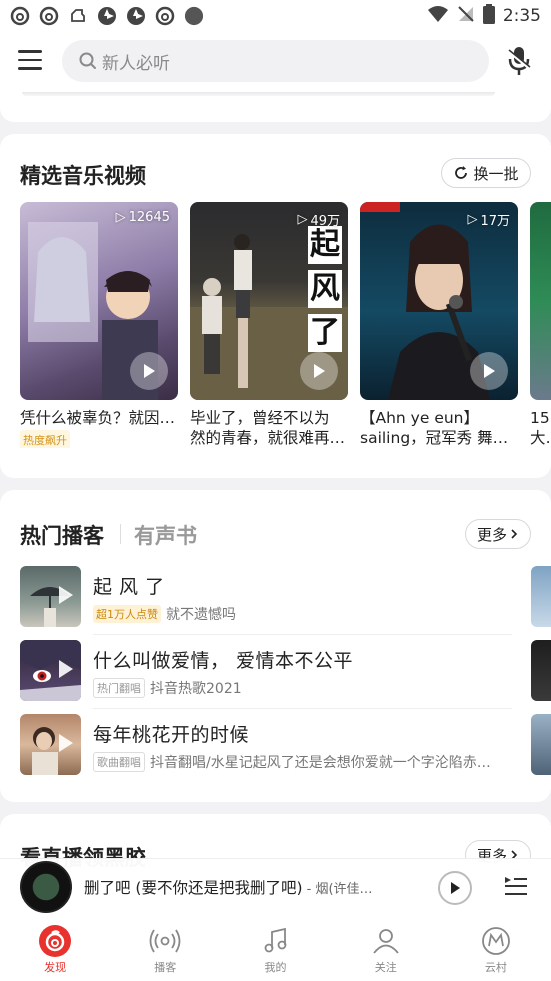  What do you see at coordinates (45, 439) in the screenshot?
I see `hot-tag: 热度飙升` at bounding box center [45, 439].